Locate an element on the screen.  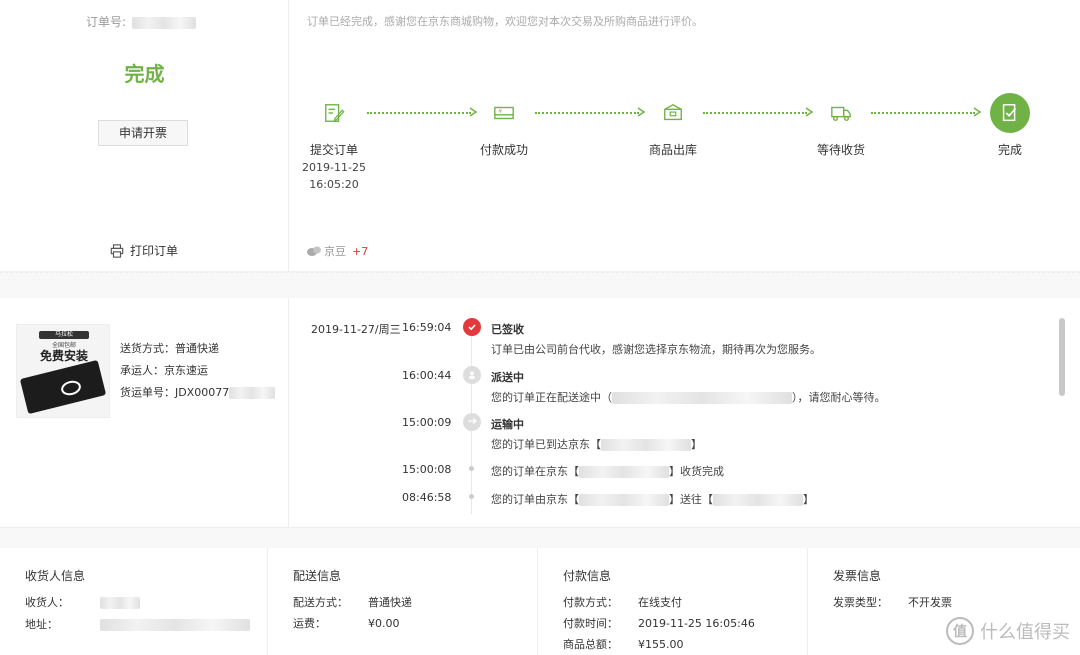
tracking-time: 16:59:04 is located at coordinates (427, 327).